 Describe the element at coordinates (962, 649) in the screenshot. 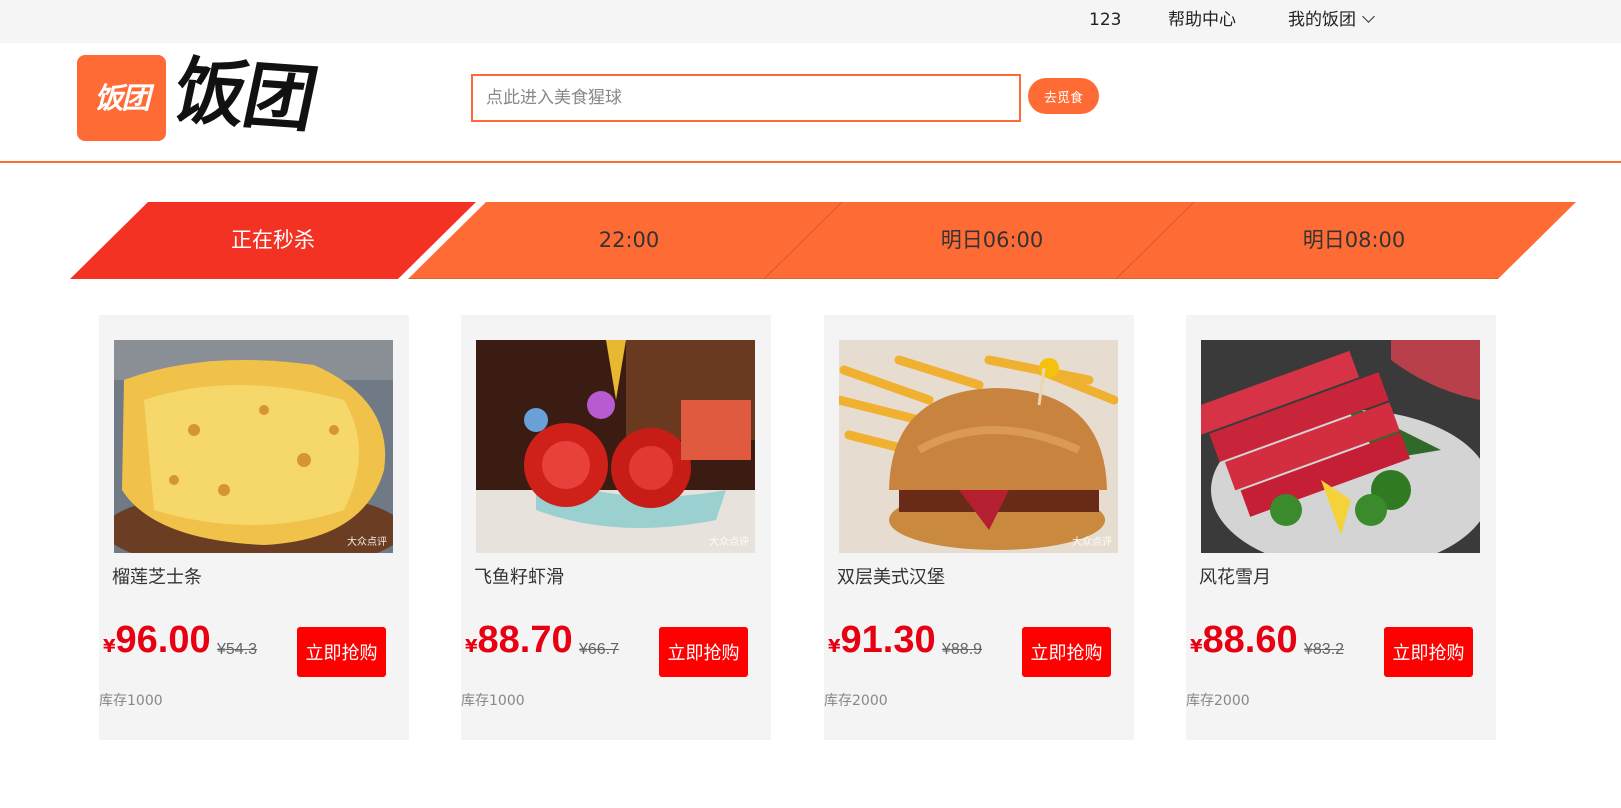

I see `original-price: ¥88.9` at that location.